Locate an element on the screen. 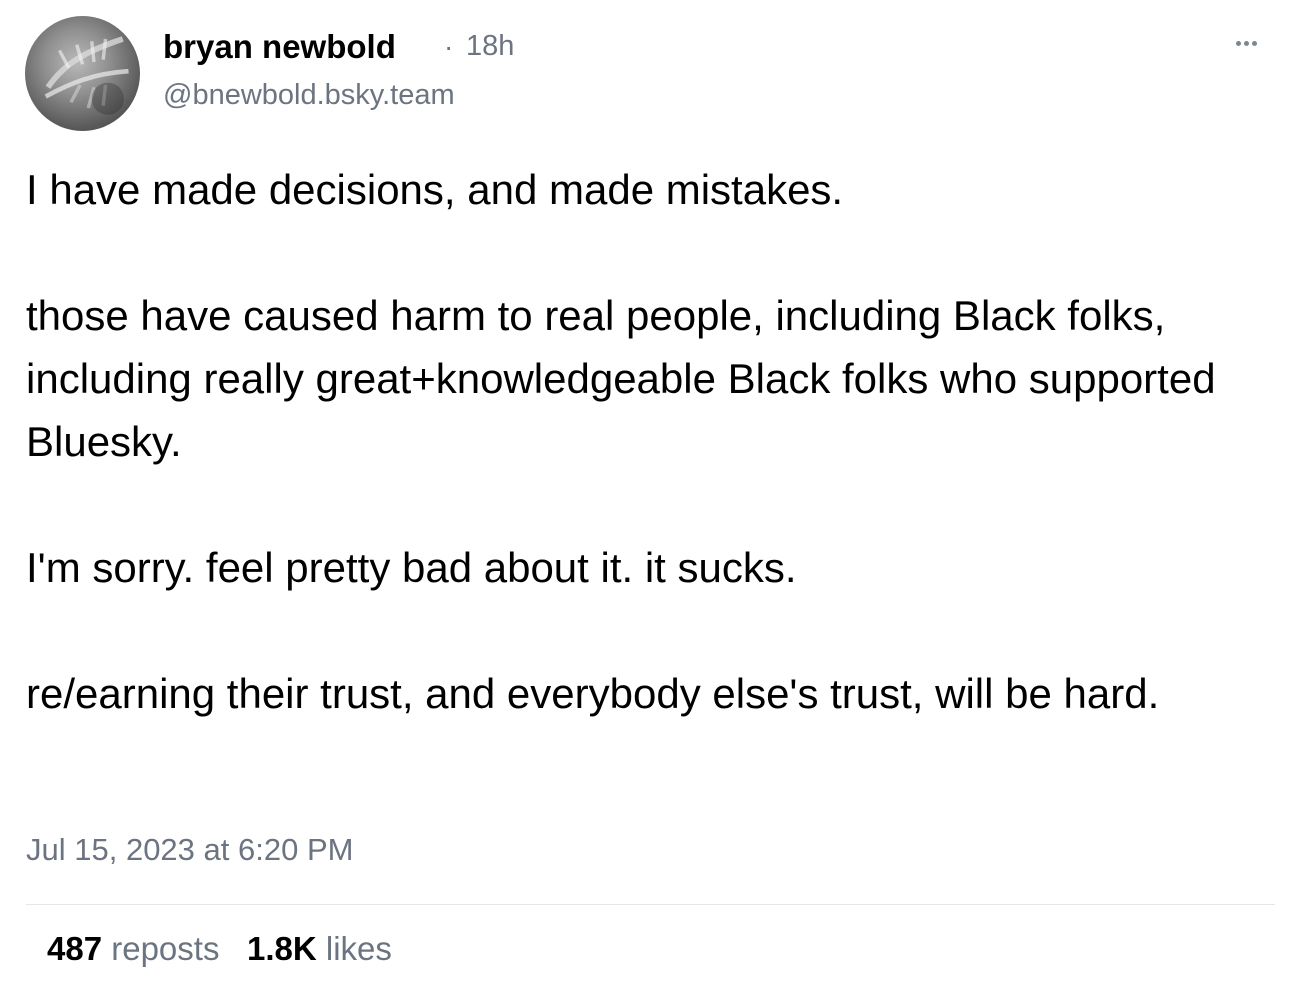 This screenshot has height=991, width=1300. likes-count: 1.8K is located at coordinates (281, 948).